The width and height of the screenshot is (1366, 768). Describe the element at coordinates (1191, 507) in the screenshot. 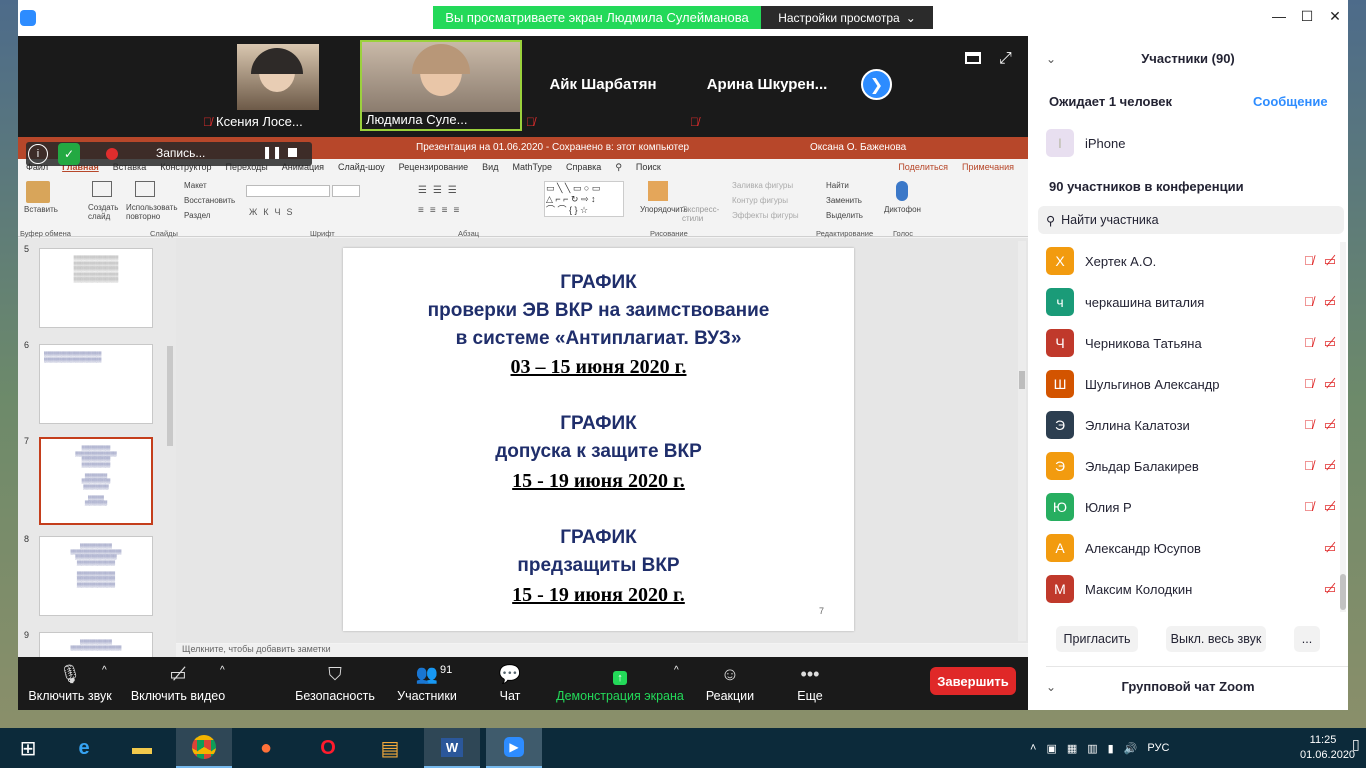

I see `participant-row: Ю Юлия Р 🎙̸ ▭̸` at that location.